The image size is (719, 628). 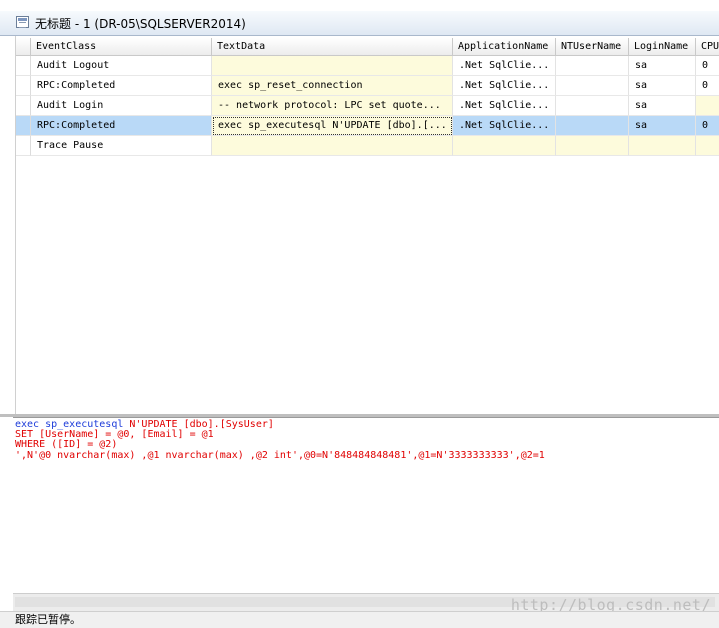 What do you see at coordinates (359, 23) in the screenshot?
I see `window-titlebar: 无标题 - 1 (DR-05\SQLSERVER2014)` at bounding box center [359, 23].